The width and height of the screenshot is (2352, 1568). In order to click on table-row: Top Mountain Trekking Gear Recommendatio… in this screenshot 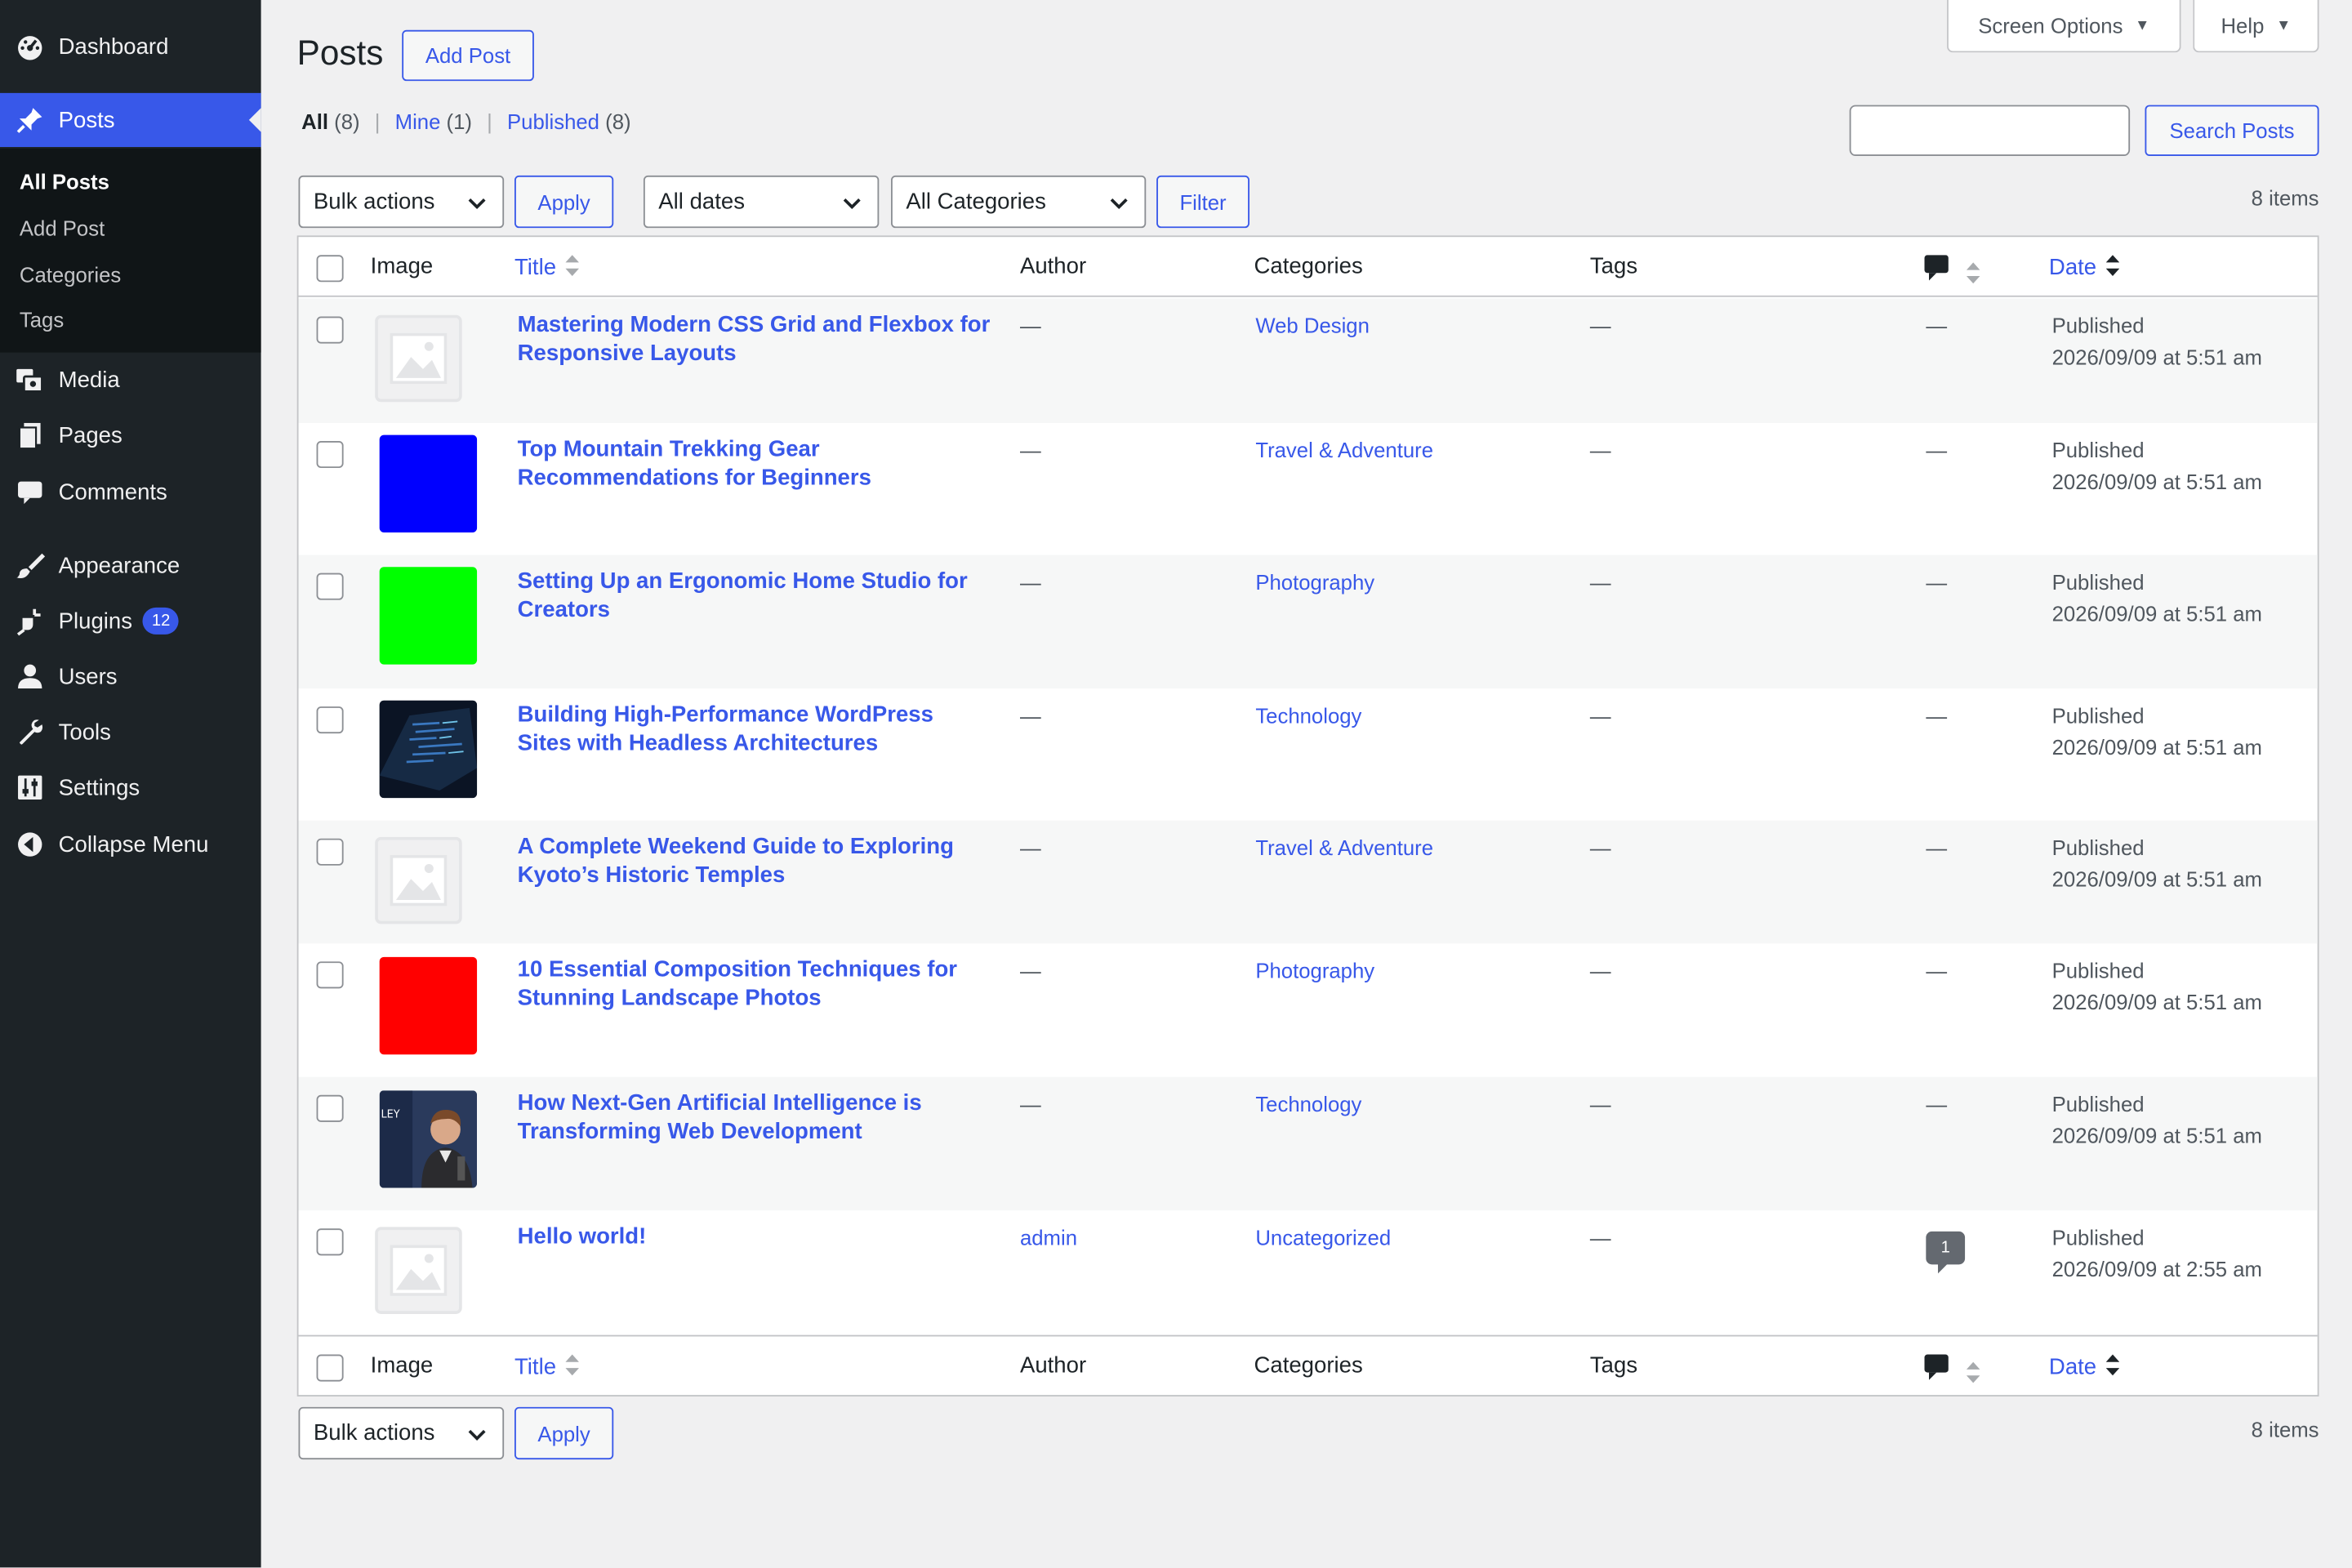, I will do `click(1308, 489)`.